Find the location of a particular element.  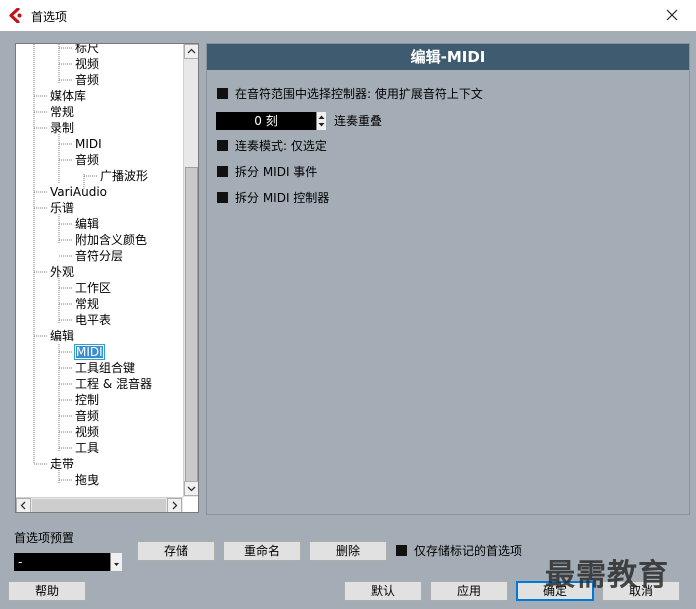

tree-vertical-scrollbar is located at coordinates (190, 270).